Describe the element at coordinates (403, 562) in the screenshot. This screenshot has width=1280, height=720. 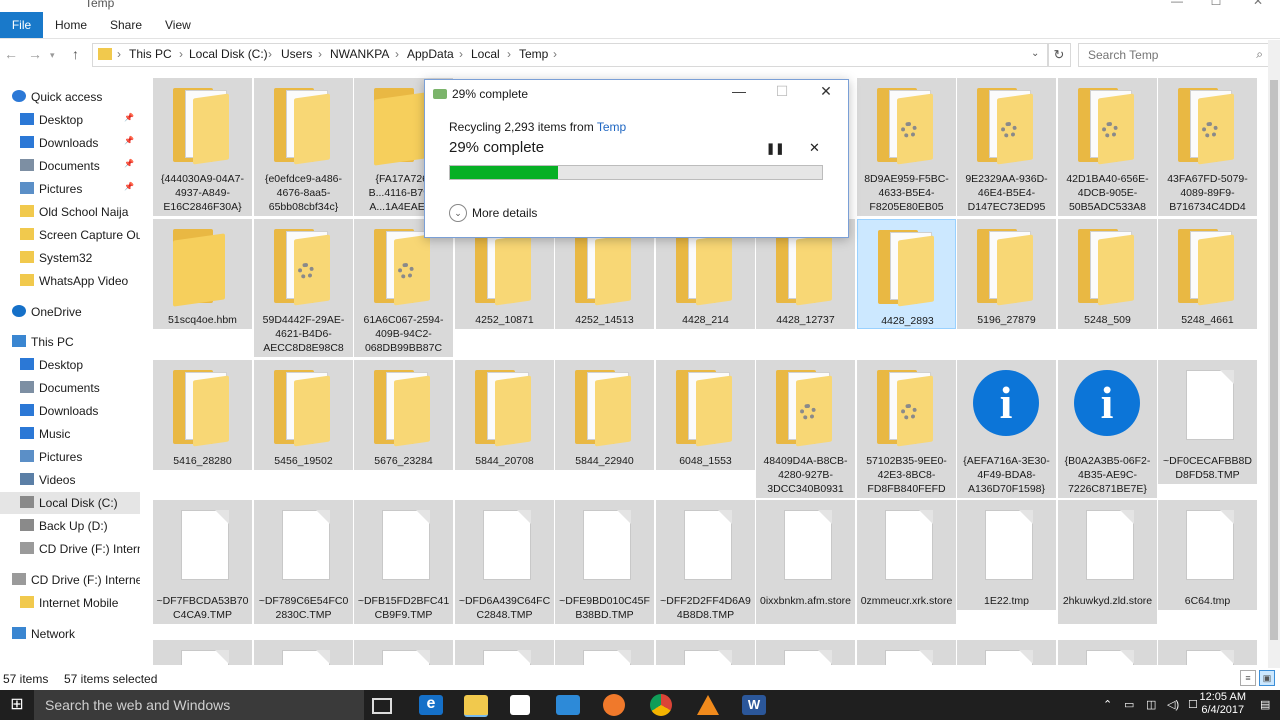
I see `file-item: ~DFB15FD2BFC41CB9F9.TMP` at that location.